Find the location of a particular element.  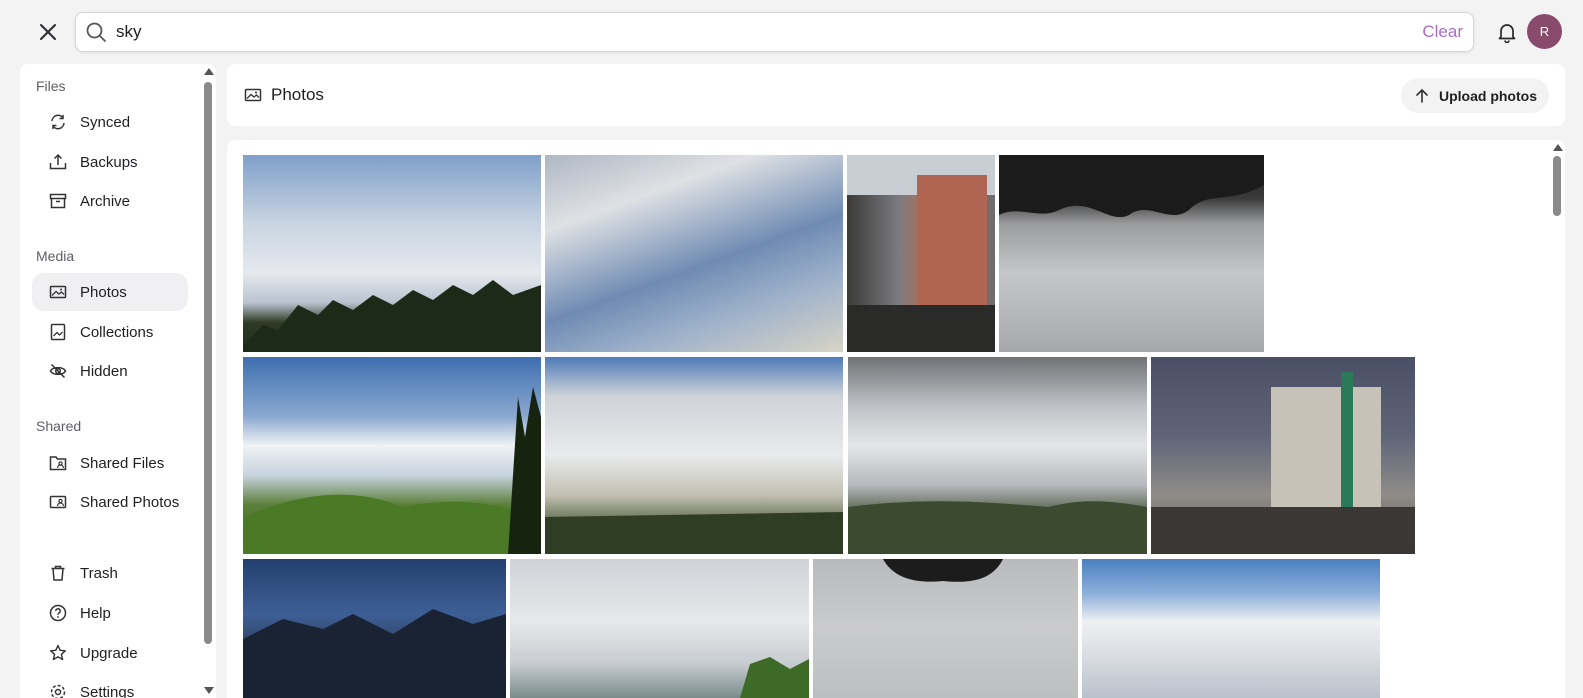

close-search-button is located at coordinates (48, 32).